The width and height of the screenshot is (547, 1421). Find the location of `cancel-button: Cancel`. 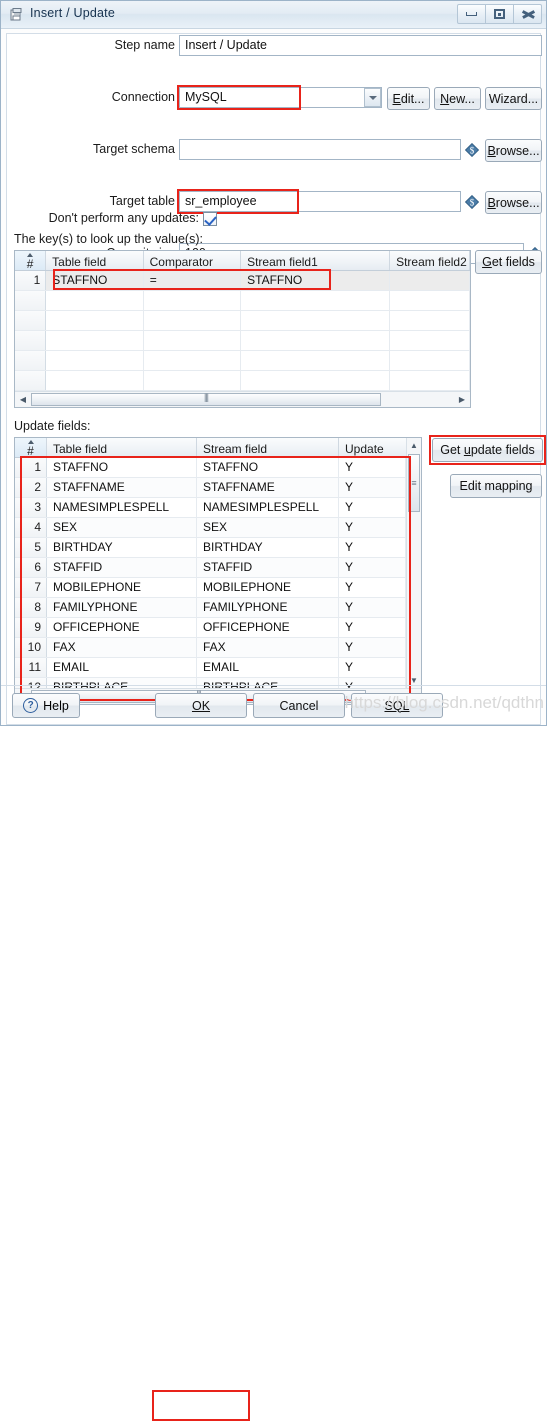

cancel-button: Cancel is located at coordinates (299, 705).